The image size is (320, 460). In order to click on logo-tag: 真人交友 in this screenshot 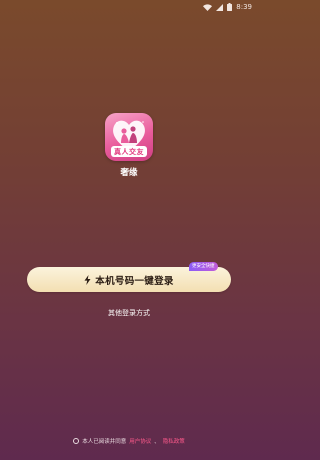, I will do `click(129, 151)`.